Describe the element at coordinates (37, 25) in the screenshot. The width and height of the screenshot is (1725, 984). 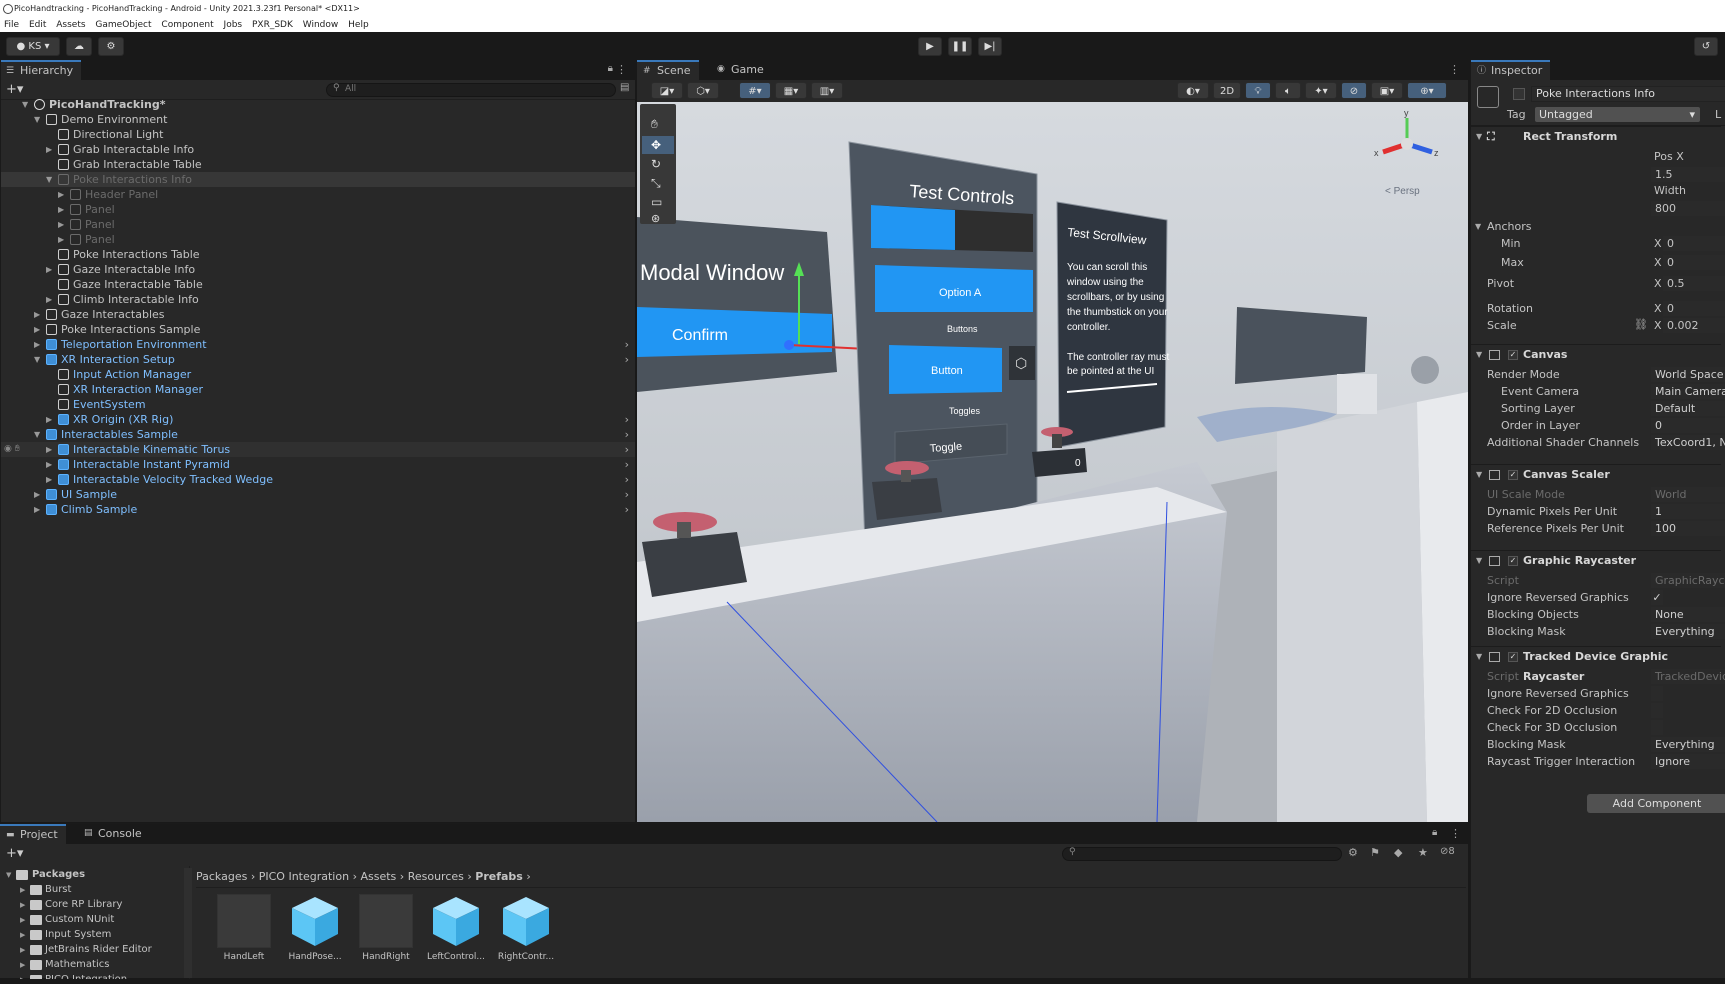
I see `menu-edit: Edit` at that location.